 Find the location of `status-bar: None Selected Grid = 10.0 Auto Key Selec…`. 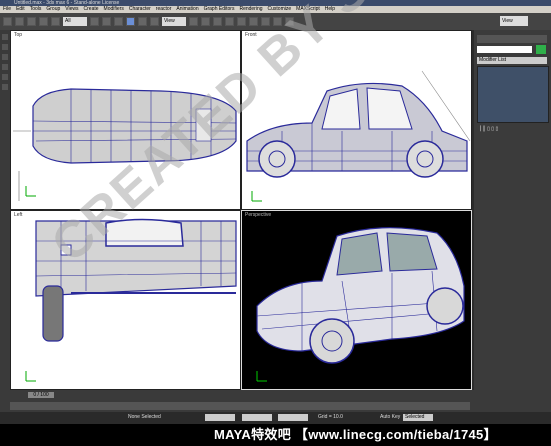

status-bar: None Selected Grid = 10.0 Auto Key Selec… is located at coordinates (275, 418).